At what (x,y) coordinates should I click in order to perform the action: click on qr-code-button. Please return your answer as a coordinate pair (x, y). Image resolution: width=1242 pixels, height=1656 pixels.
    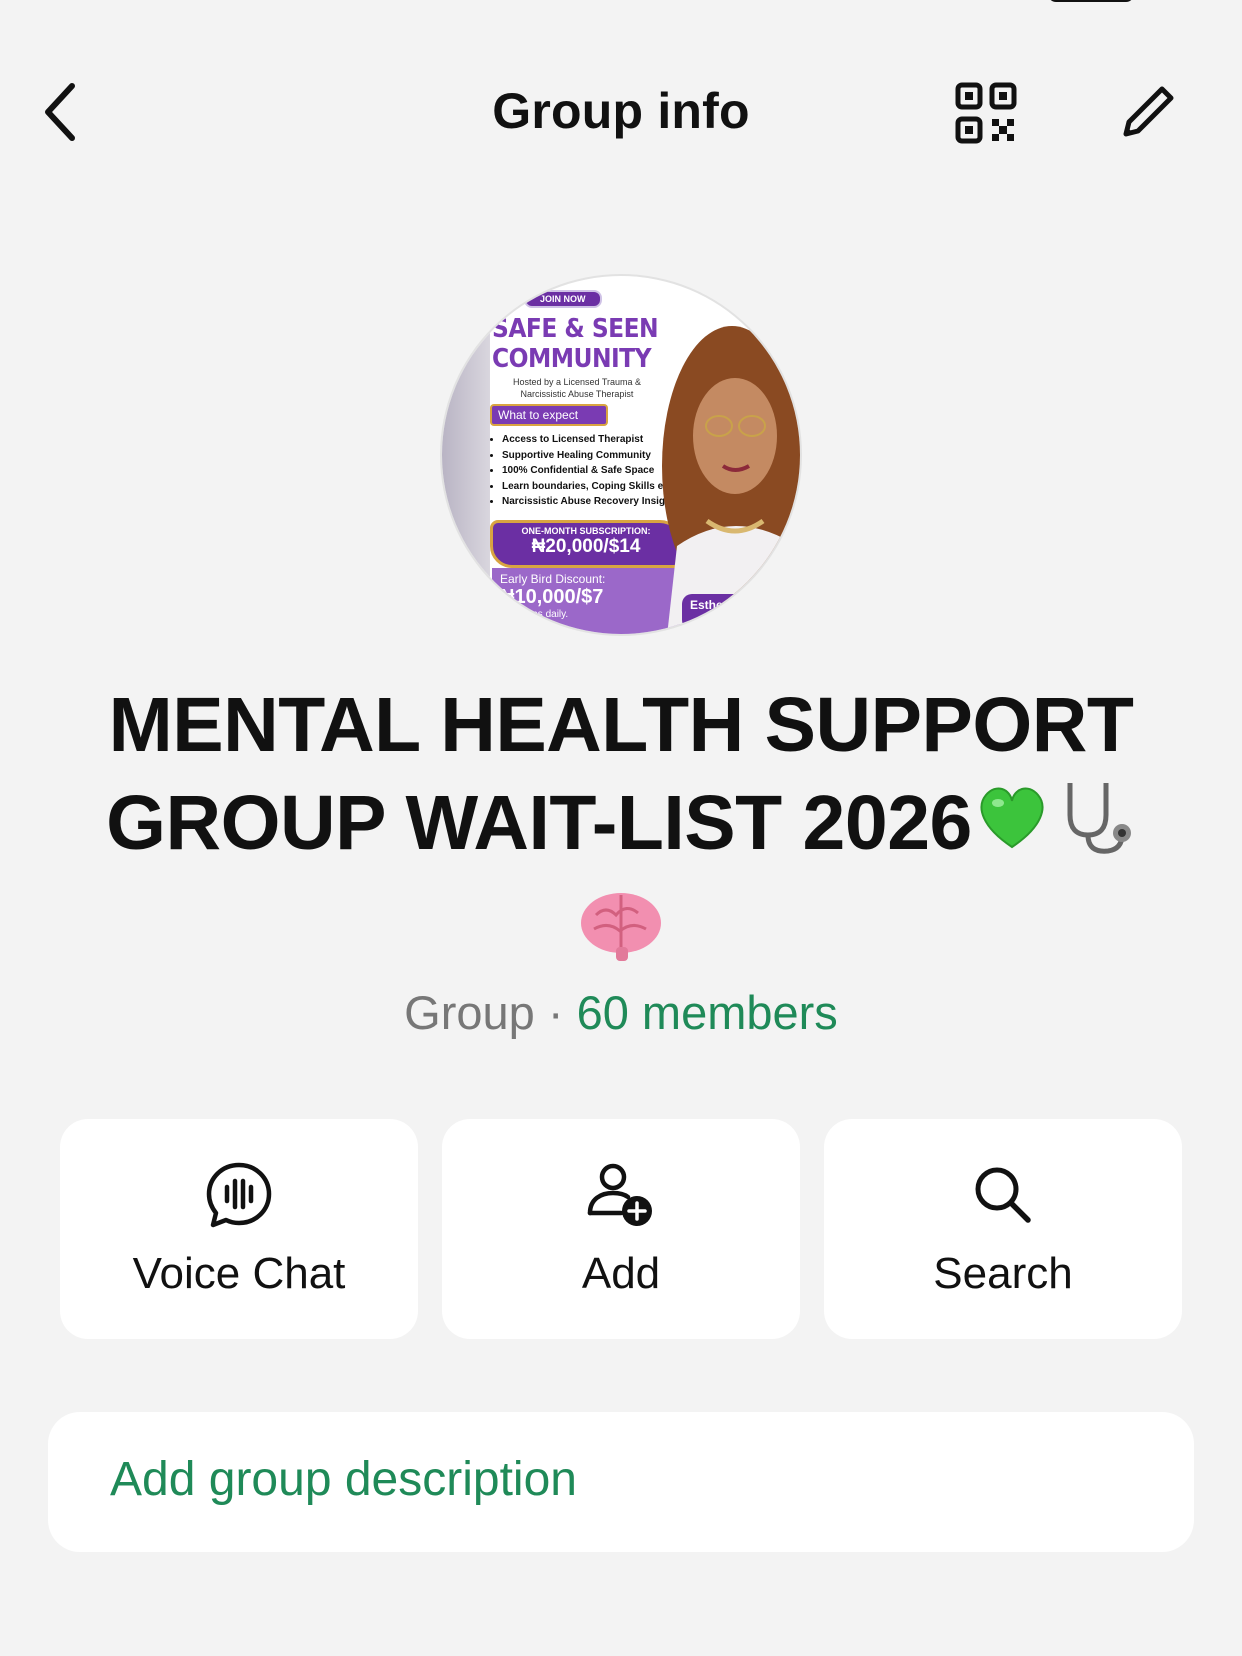
    Looking at the image, I should click on (986, 113).